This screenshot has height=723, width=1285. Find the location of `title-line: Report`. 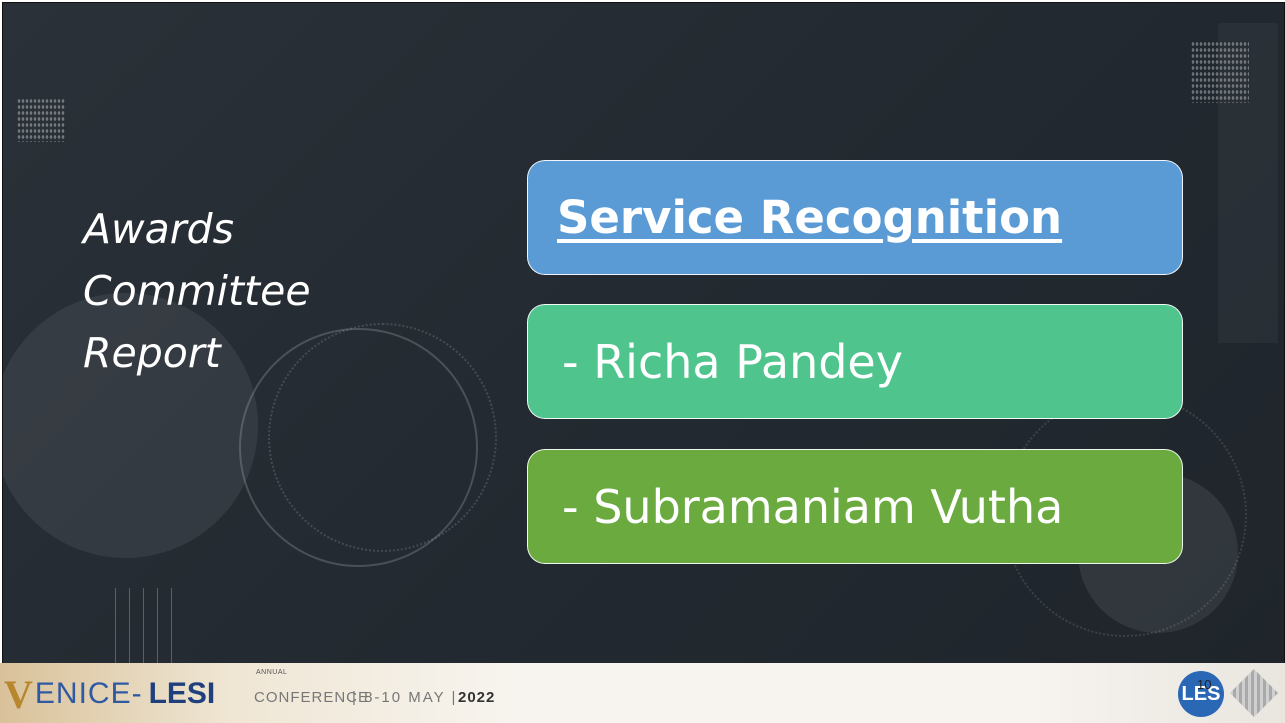

title-line: Report is located at coordinates (152, 353).